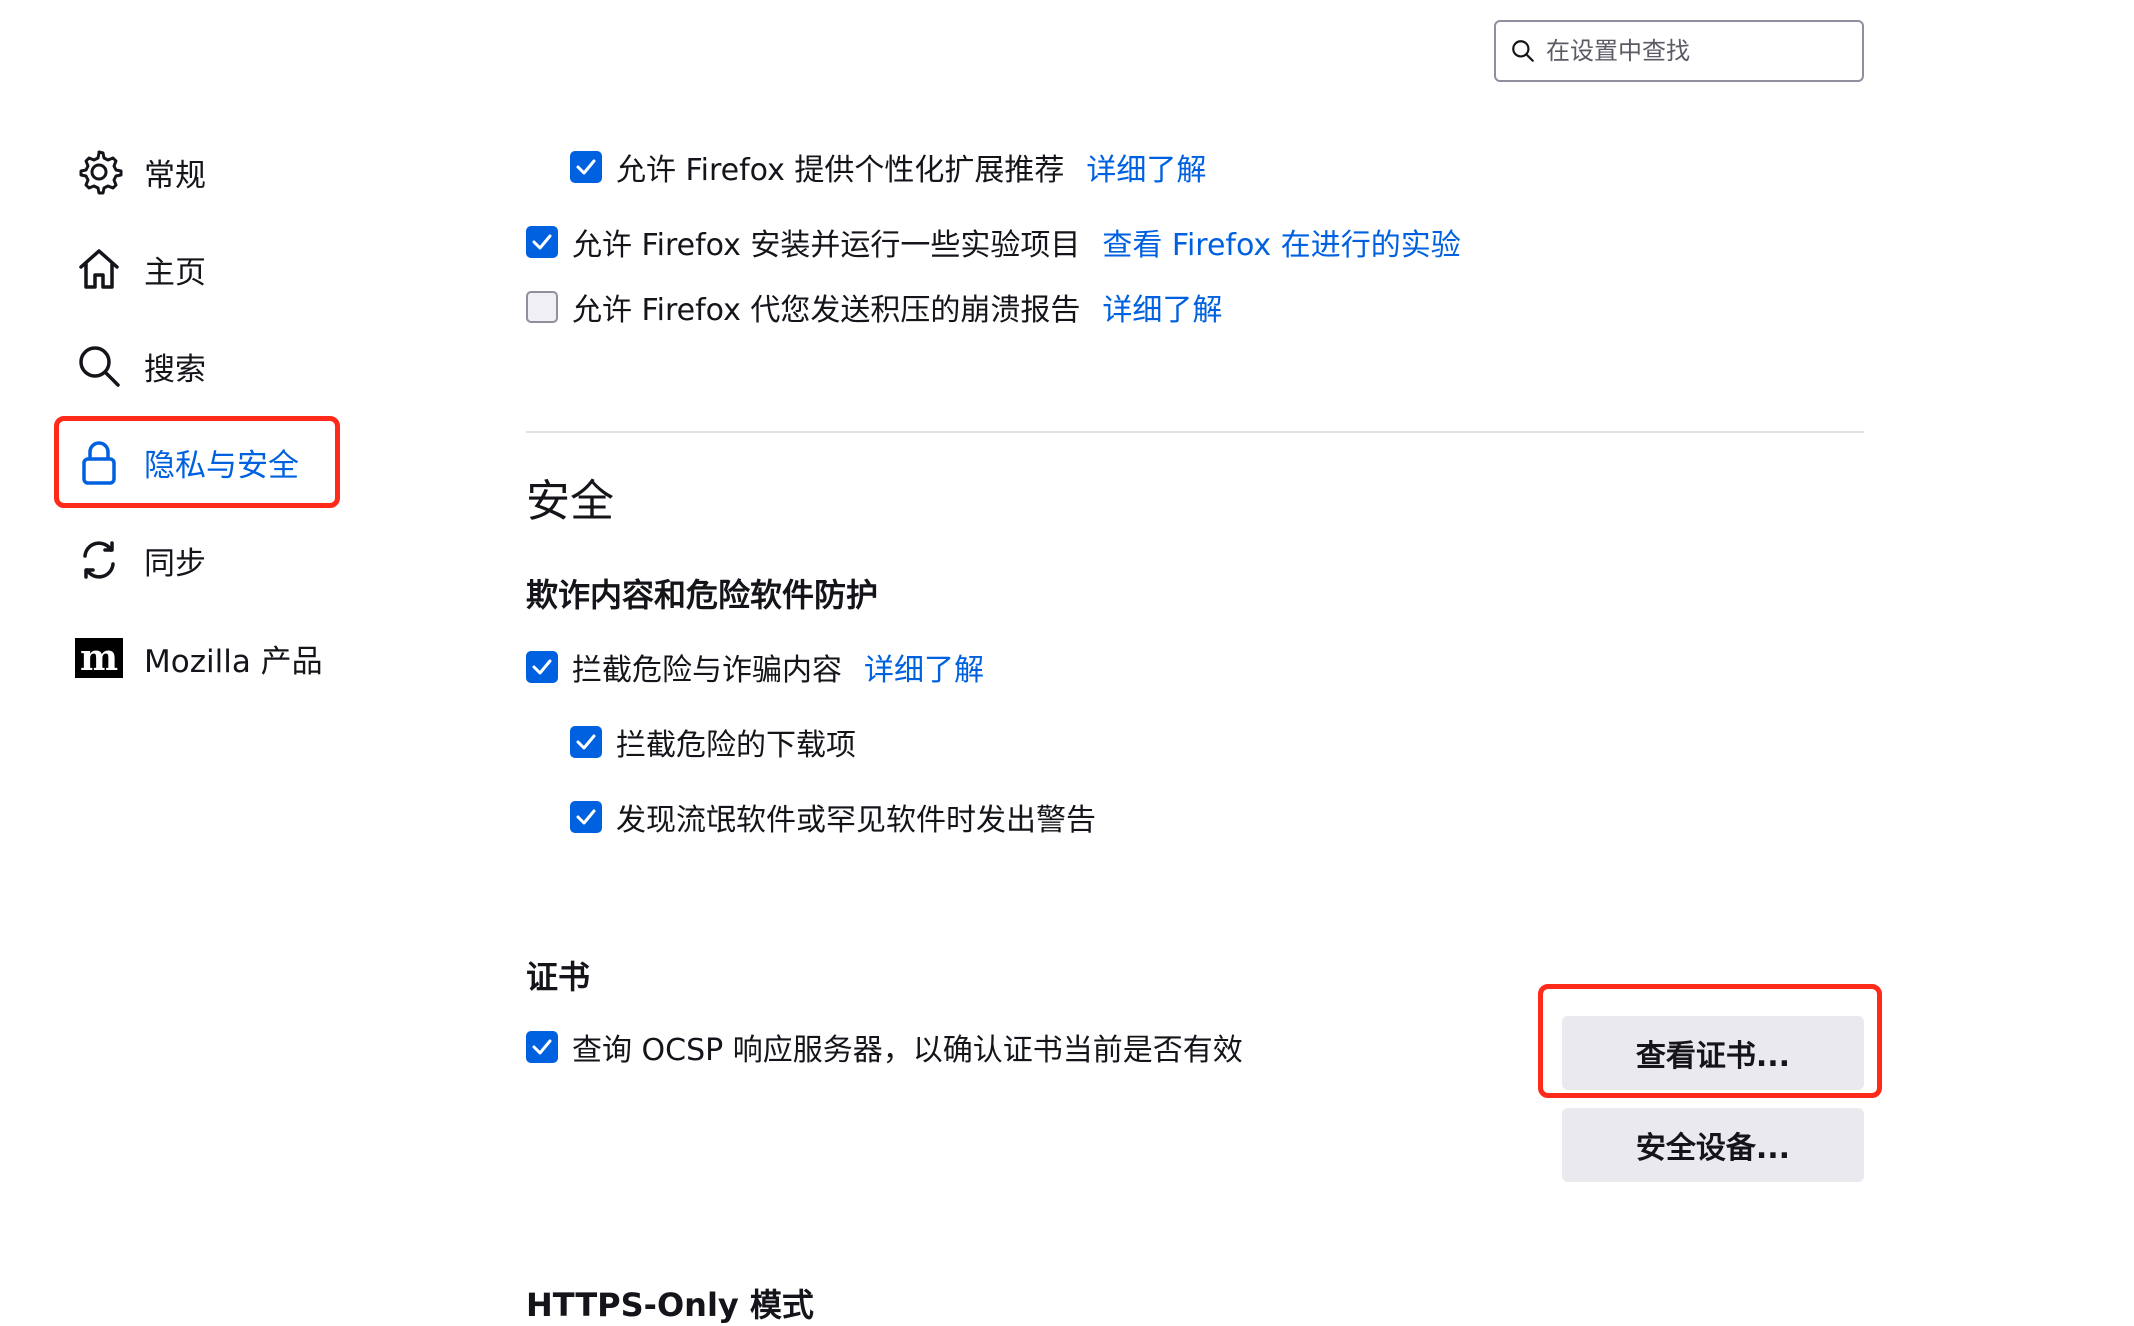  I want to click on settings-search-box, so click(1679, 51).